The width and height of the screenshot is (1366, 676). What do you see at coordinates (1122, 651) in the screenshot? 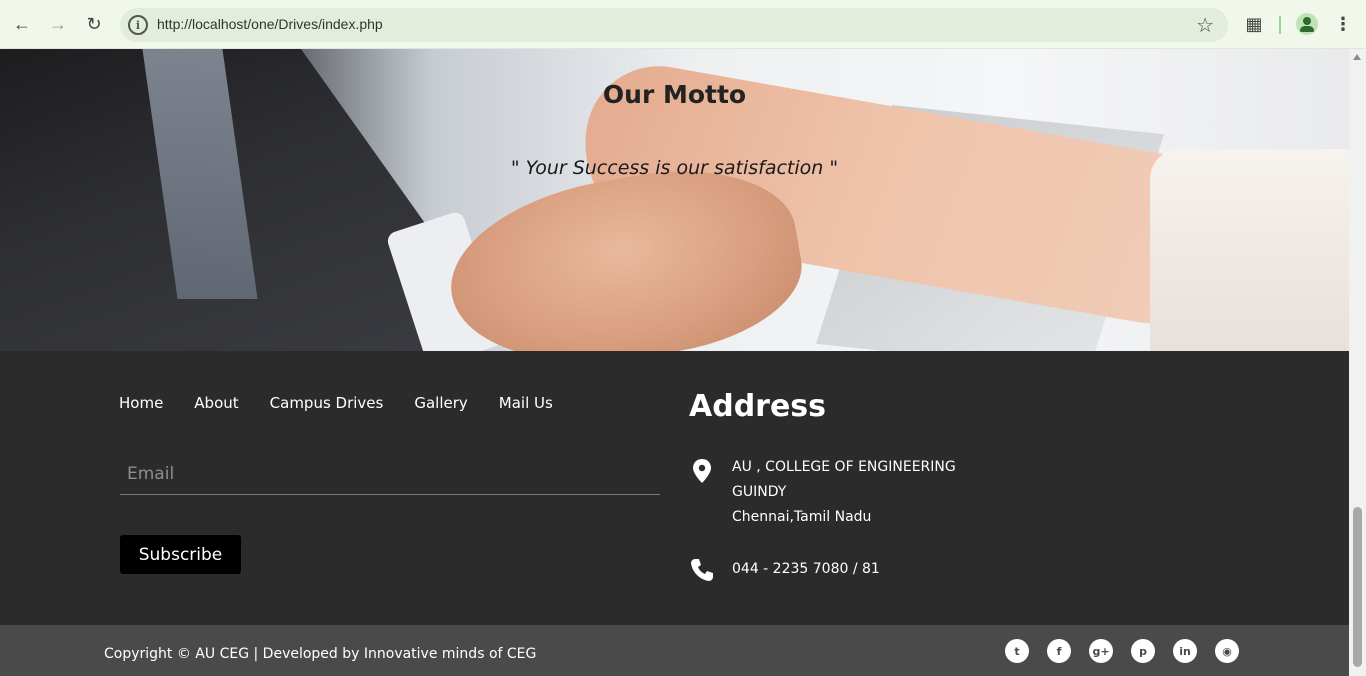
I see `social-links: t f g+ p in ◉` at bounding box center [1122, 651].